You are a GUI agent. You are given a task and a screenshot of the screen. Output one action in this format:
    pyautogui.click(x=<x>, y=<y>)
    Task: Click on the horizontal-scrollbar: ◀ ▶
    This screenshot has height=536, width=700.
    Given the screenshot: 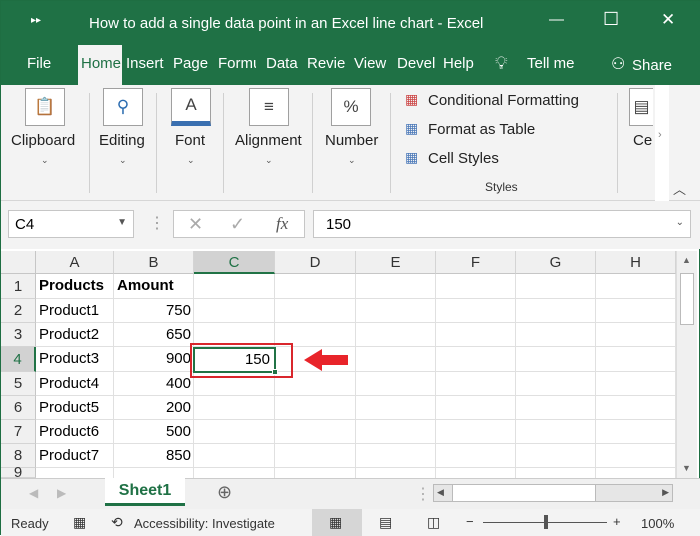 What is the action you would take?
    pyautogui.click(x=553, y=493)
    